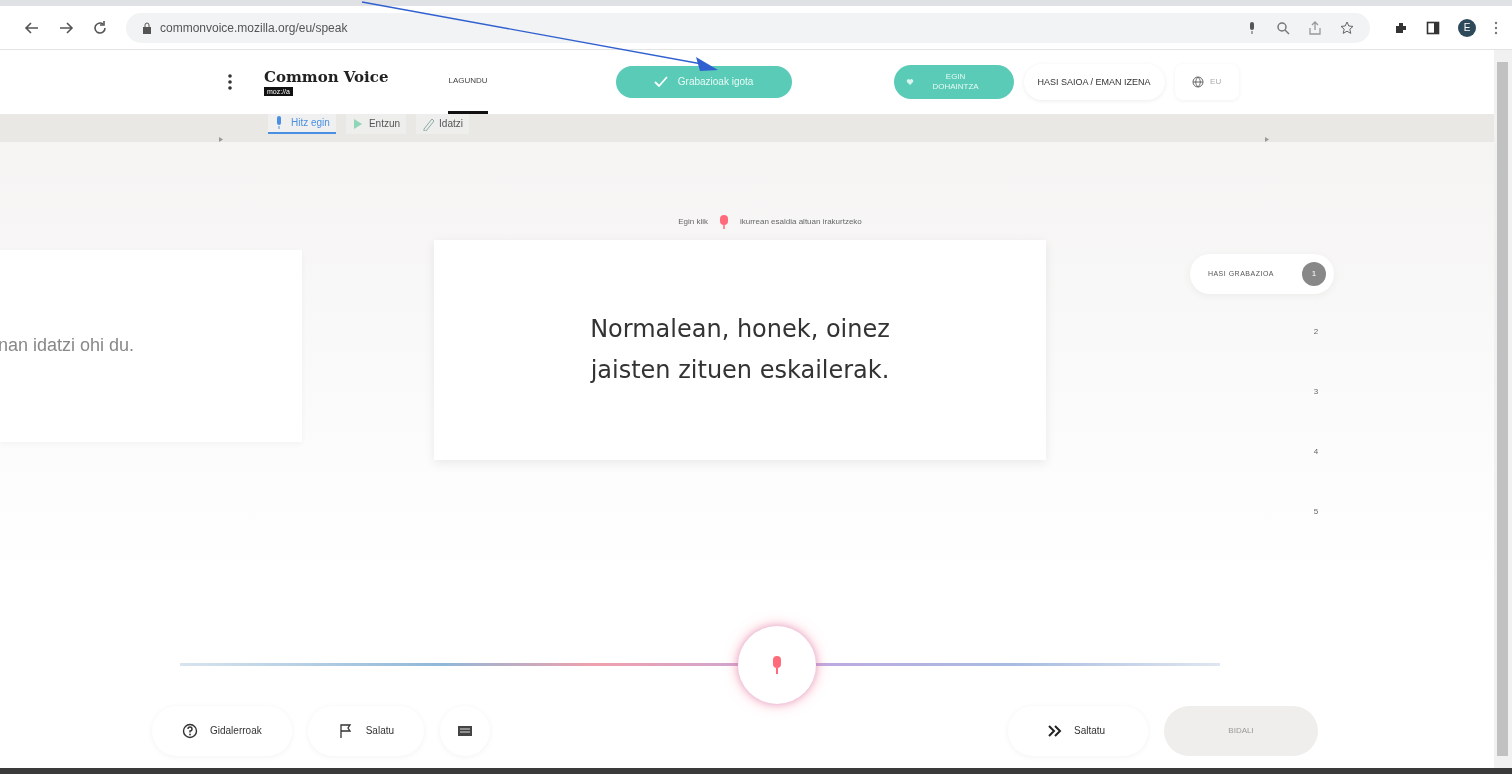 Image resolution: width=1512 pixels, height=774 pixels. What do you see at coordinates (345, 730) in the screenshot?
I see `flag-icon` at bounding box center [345, 730].